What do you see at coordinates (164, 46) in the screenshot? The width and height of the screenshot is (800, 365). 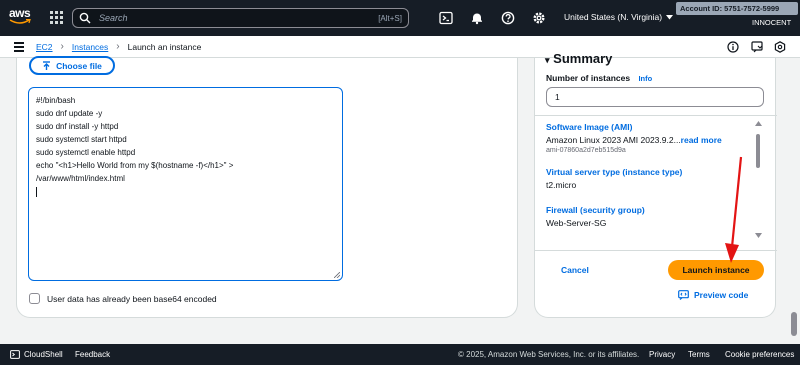 I see `breadcrumb-current: Launch an instance` at bounding box center [164, 46].